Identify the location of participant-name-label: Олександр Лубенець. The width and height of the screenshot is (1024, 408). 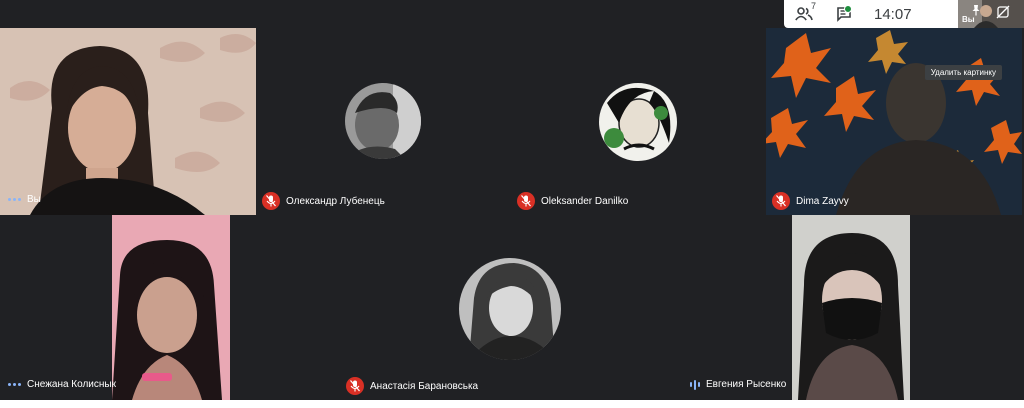
(323, 201).